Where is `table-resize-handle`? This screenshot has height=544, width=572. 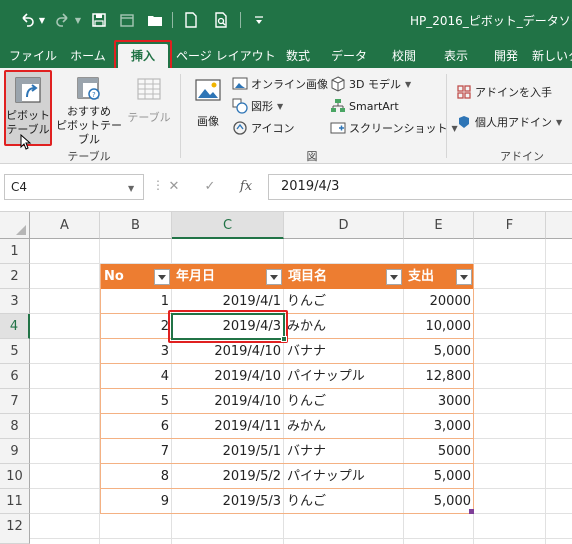
table-resize-handle is located at coordinates (471, 511).